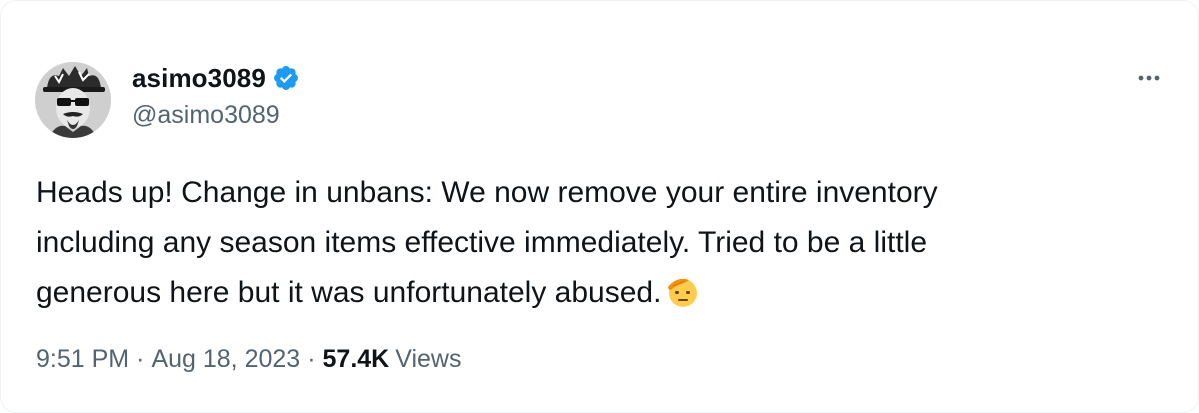  Describe the element at coordinates (206, 115) in the screenshot. I see `author-handle: @asimo3089` at that location.